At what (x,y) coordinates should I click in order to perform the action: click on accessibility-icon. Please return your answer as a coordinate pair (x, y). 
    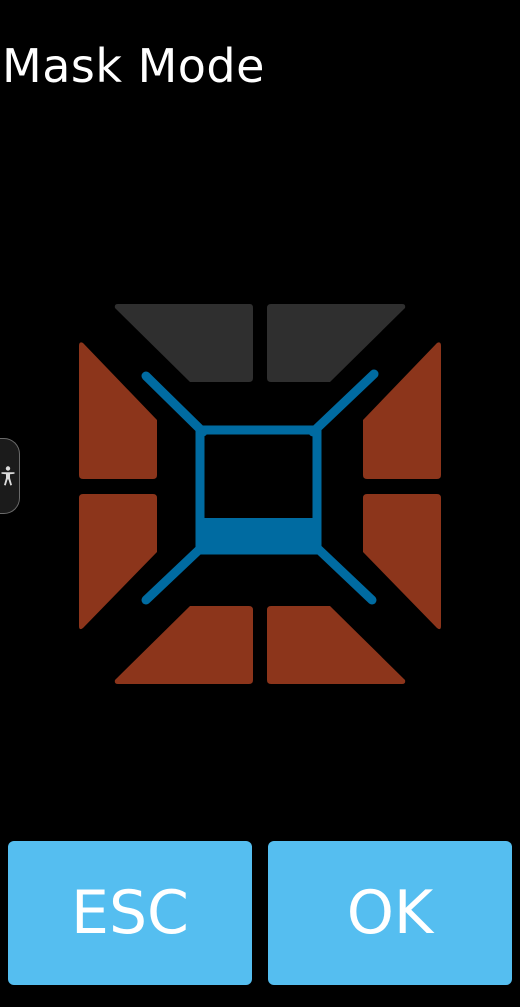
    Looking at the image, I should click on (8, 476).